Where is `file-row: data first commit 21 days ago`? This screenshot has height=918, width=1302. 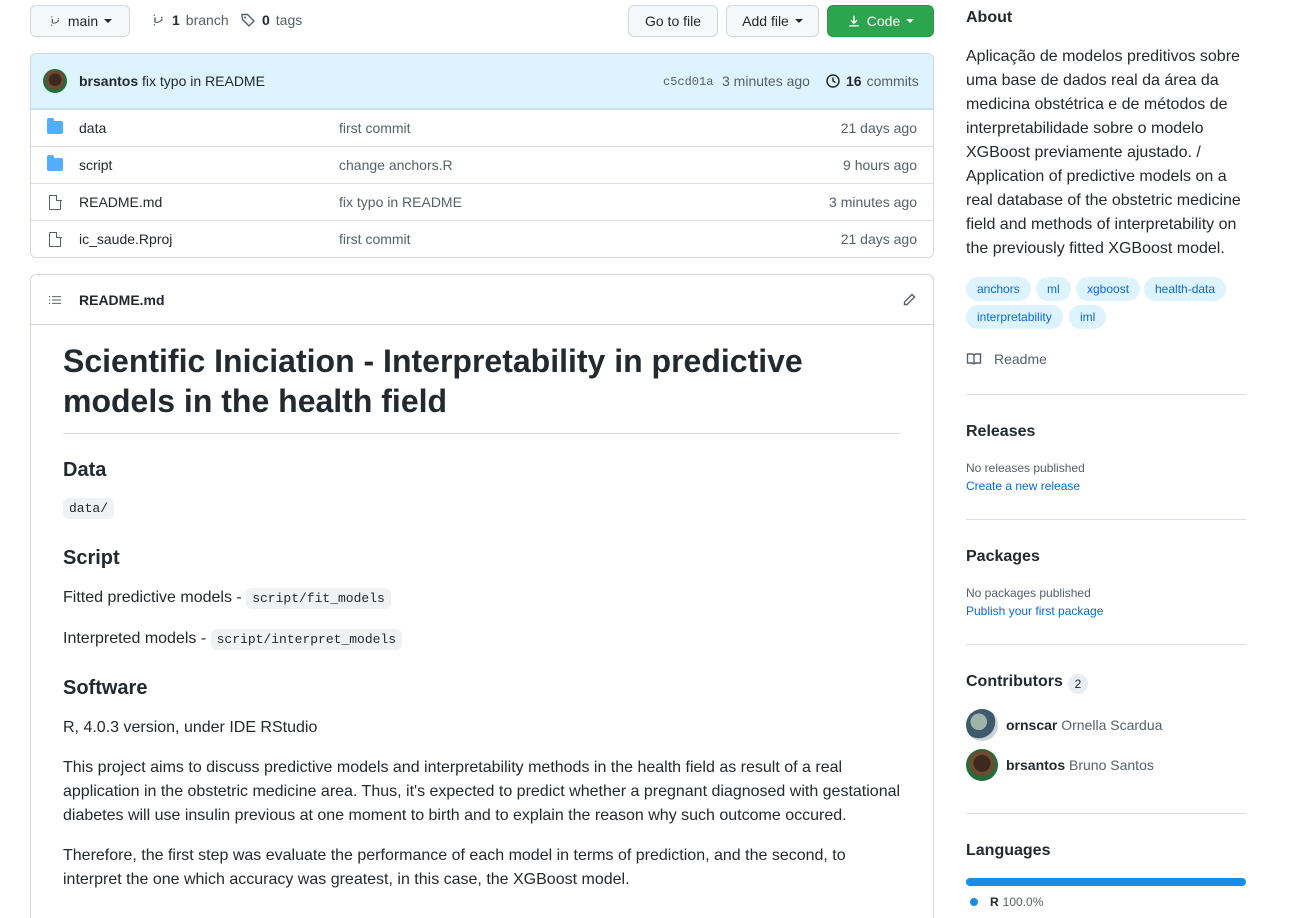 file-row: data first commit 21 days ago is located at coordinates (482, 127).